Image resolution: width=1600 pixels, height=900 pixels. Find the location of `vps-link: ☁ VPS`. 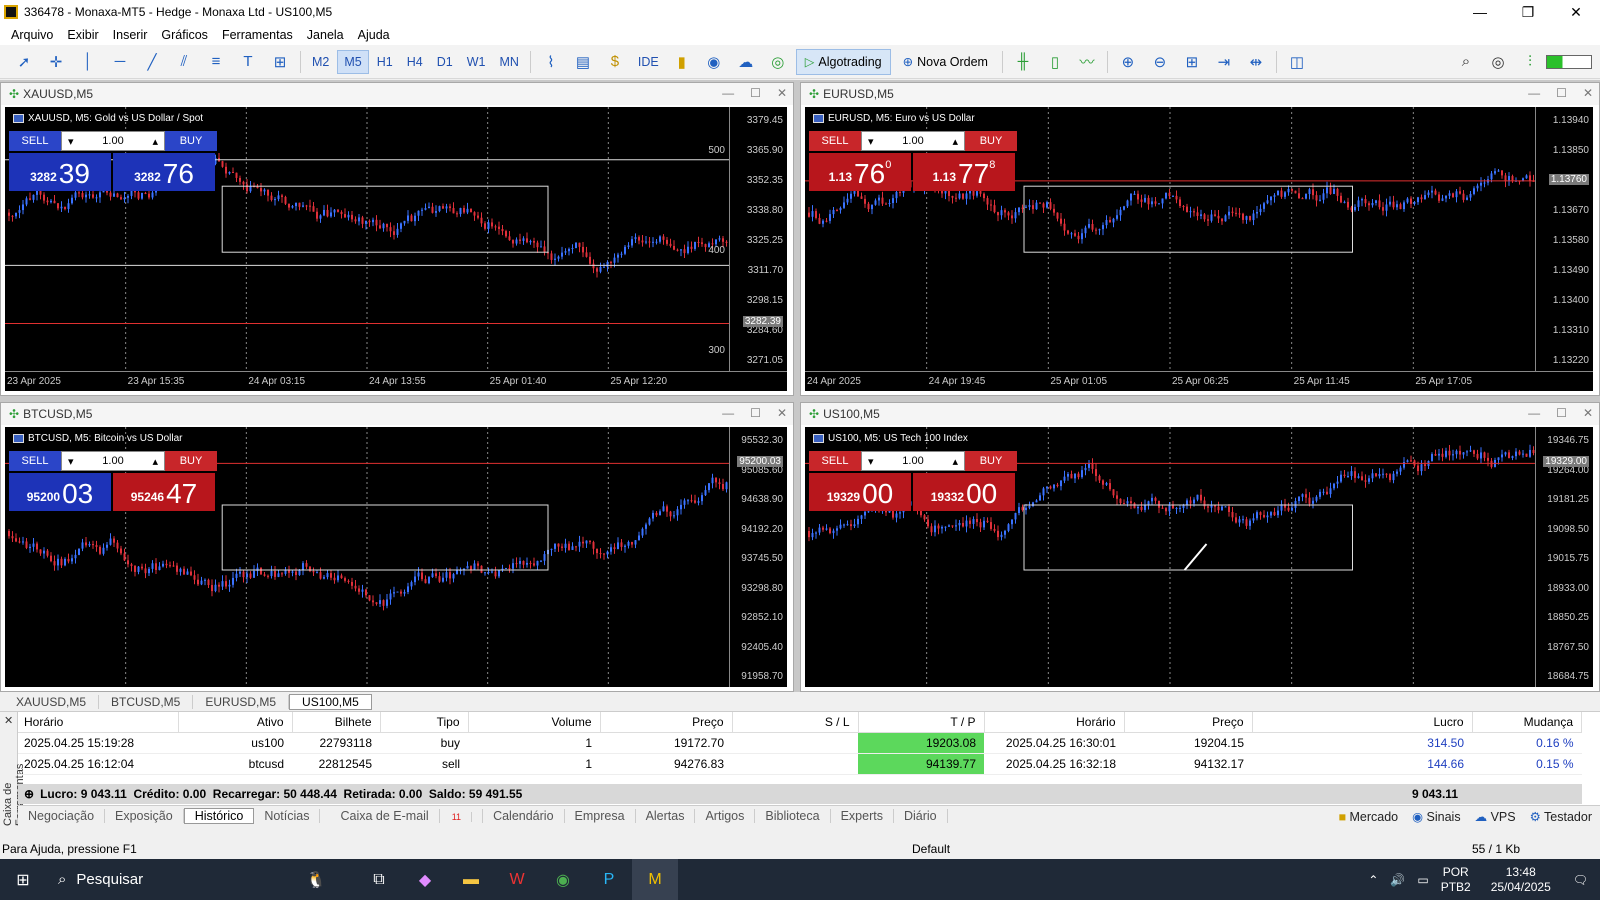

vps-link: ☁ VPS is located at coordinates (1495, 816).